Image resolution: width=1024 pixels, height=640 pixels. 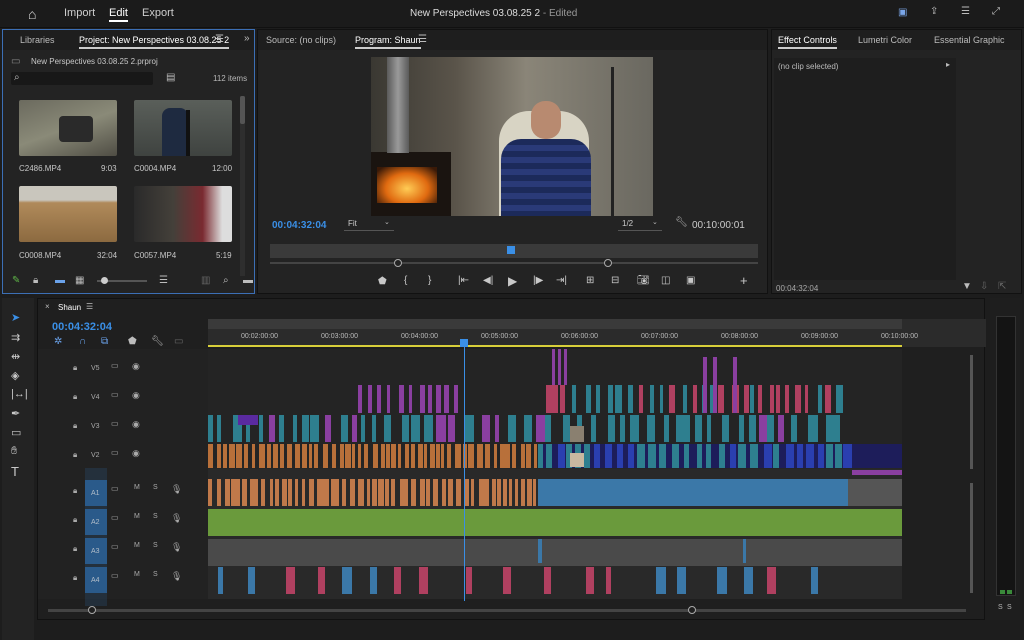 I want to click on clip-thumbnail-c2486, so click(x=68, y=128).